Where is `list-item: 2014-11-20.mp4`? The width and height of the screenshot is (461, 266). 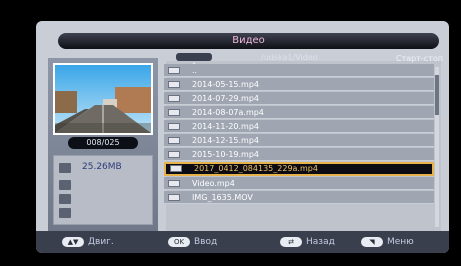 list-item: 2014-11-20.mp4 is located at coordinates (299, 126).